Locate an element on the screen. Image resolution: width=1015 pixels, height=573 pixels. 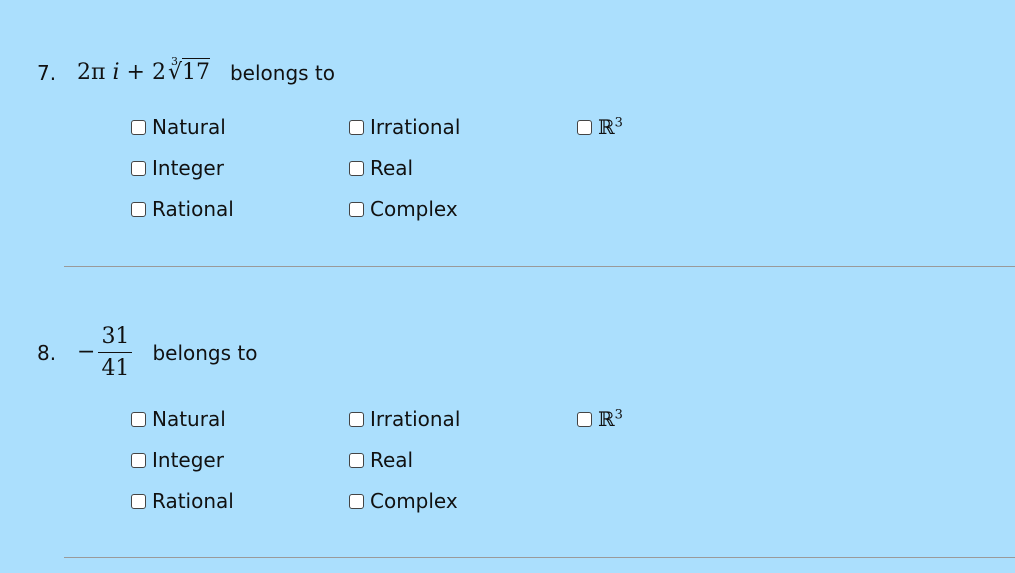
question-7-expression: 2π i + 2 3 √17 is located at coordinates (143, 70).